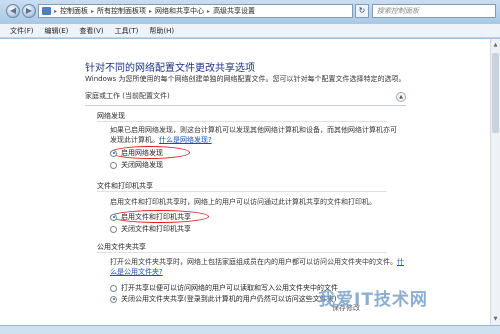 This screenshot has width=500, height=334. Describe the element at coordinates (46, 11) in the screenshot. I see `control-panel-icon` at that location.